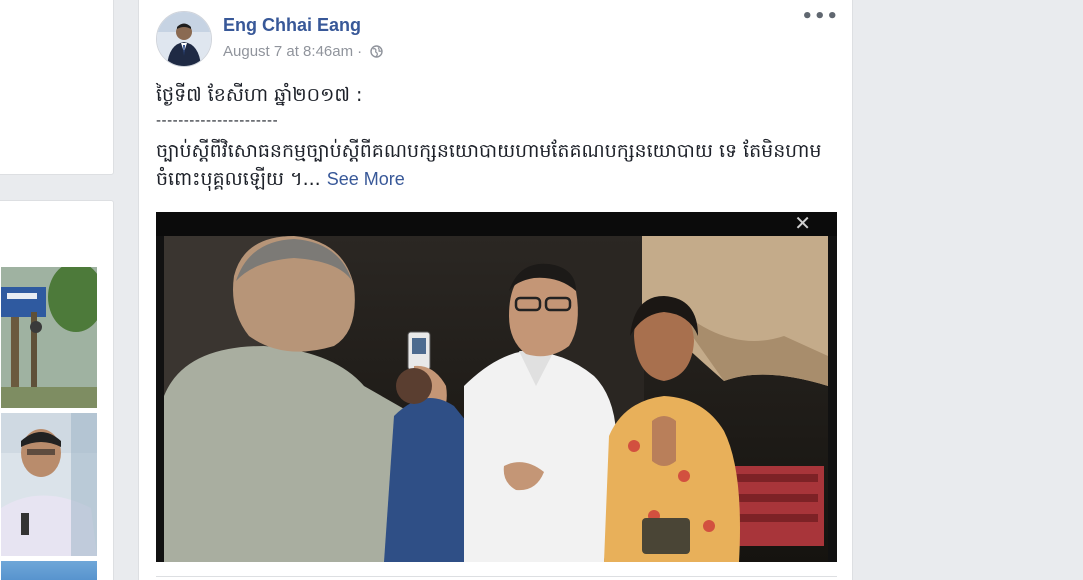 The height and width of the screenshot is (580, 1083). Describe the element at coordinates (259, 95) in the screenshot. I see `post-date-line: ថ្ងៃទី៧ ខែសីហា ឆ្នាំ២០១៧ :` at that location.